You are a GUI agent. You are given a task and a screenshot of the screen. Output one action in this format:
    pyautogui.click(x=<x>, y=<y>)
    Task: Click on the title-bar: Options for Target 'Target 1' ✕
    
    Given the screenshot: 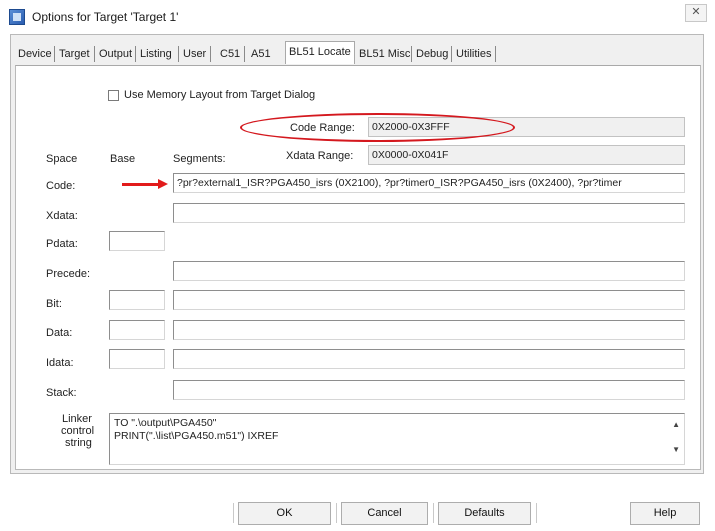 What is the action you would take?
    pyautogui.click(x=357, y=17)
    